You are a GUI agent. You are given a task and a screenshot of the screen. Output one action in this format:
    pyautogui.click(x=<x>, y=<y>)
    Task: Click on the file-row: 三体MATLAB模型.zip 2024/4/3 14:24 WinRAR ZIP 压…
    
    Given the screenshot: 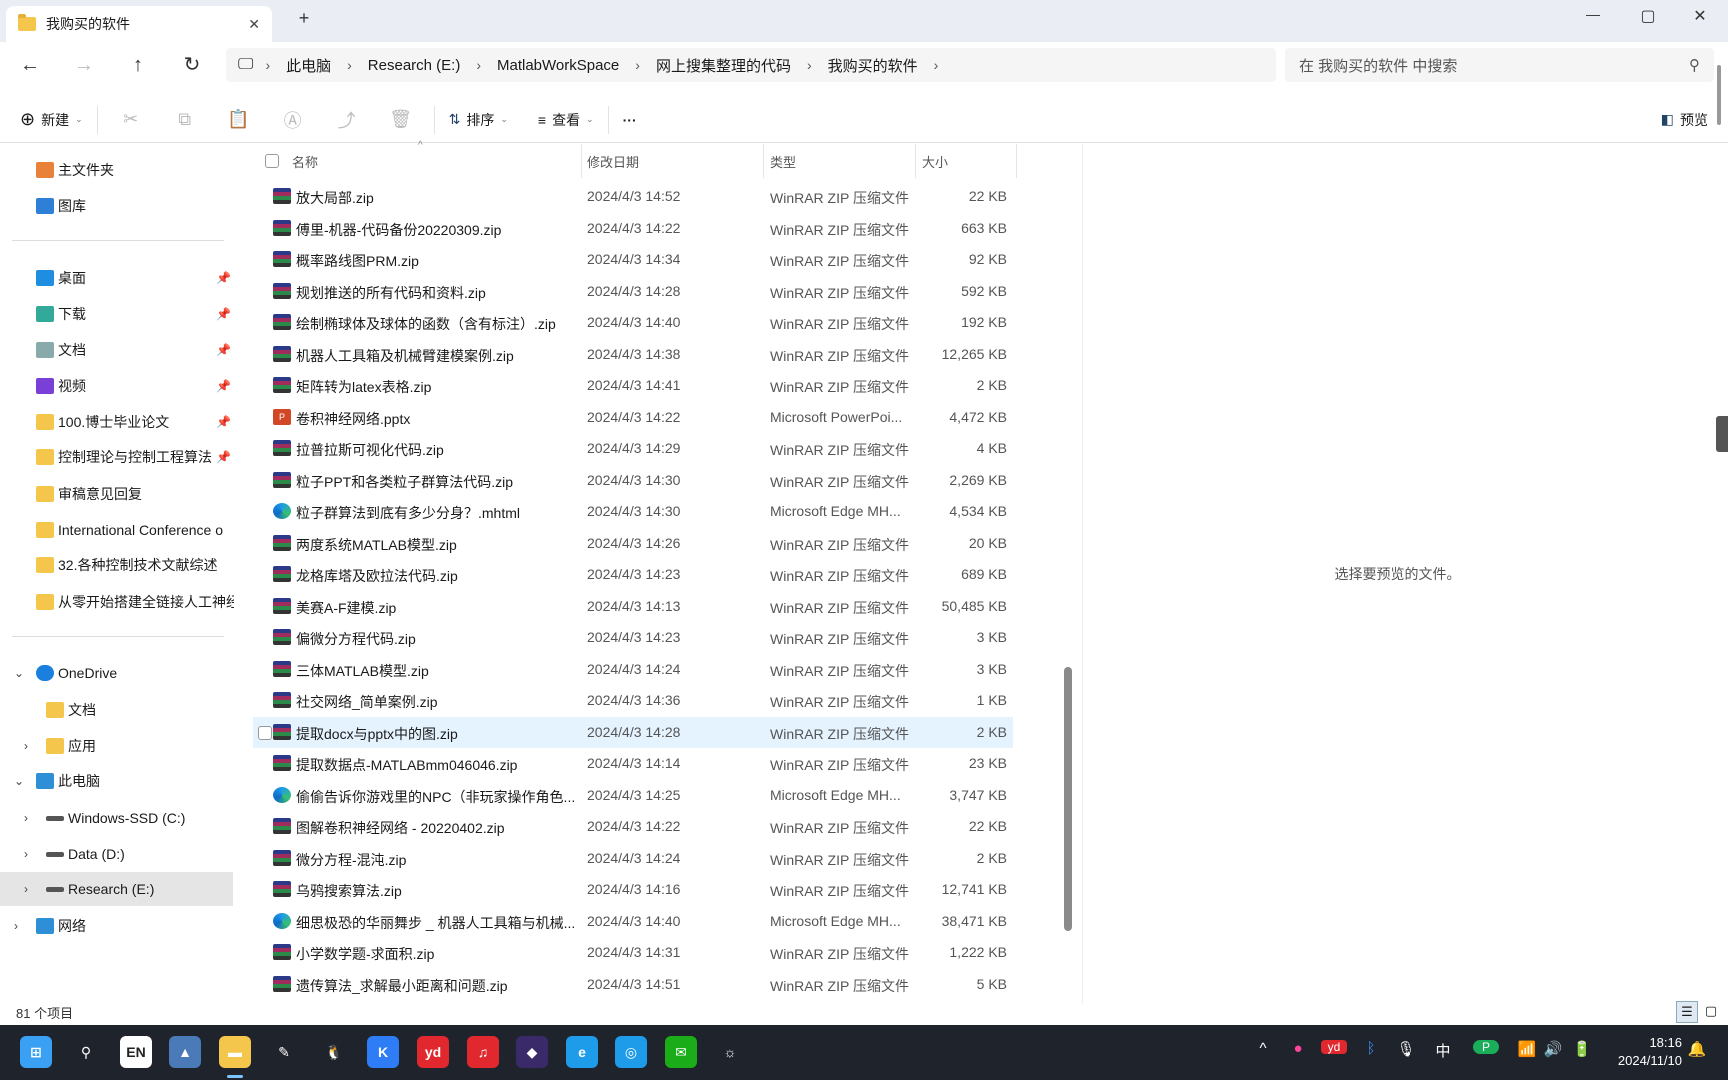 What is the action you would take?
    pyautogui.click(x=633, y=669)
    